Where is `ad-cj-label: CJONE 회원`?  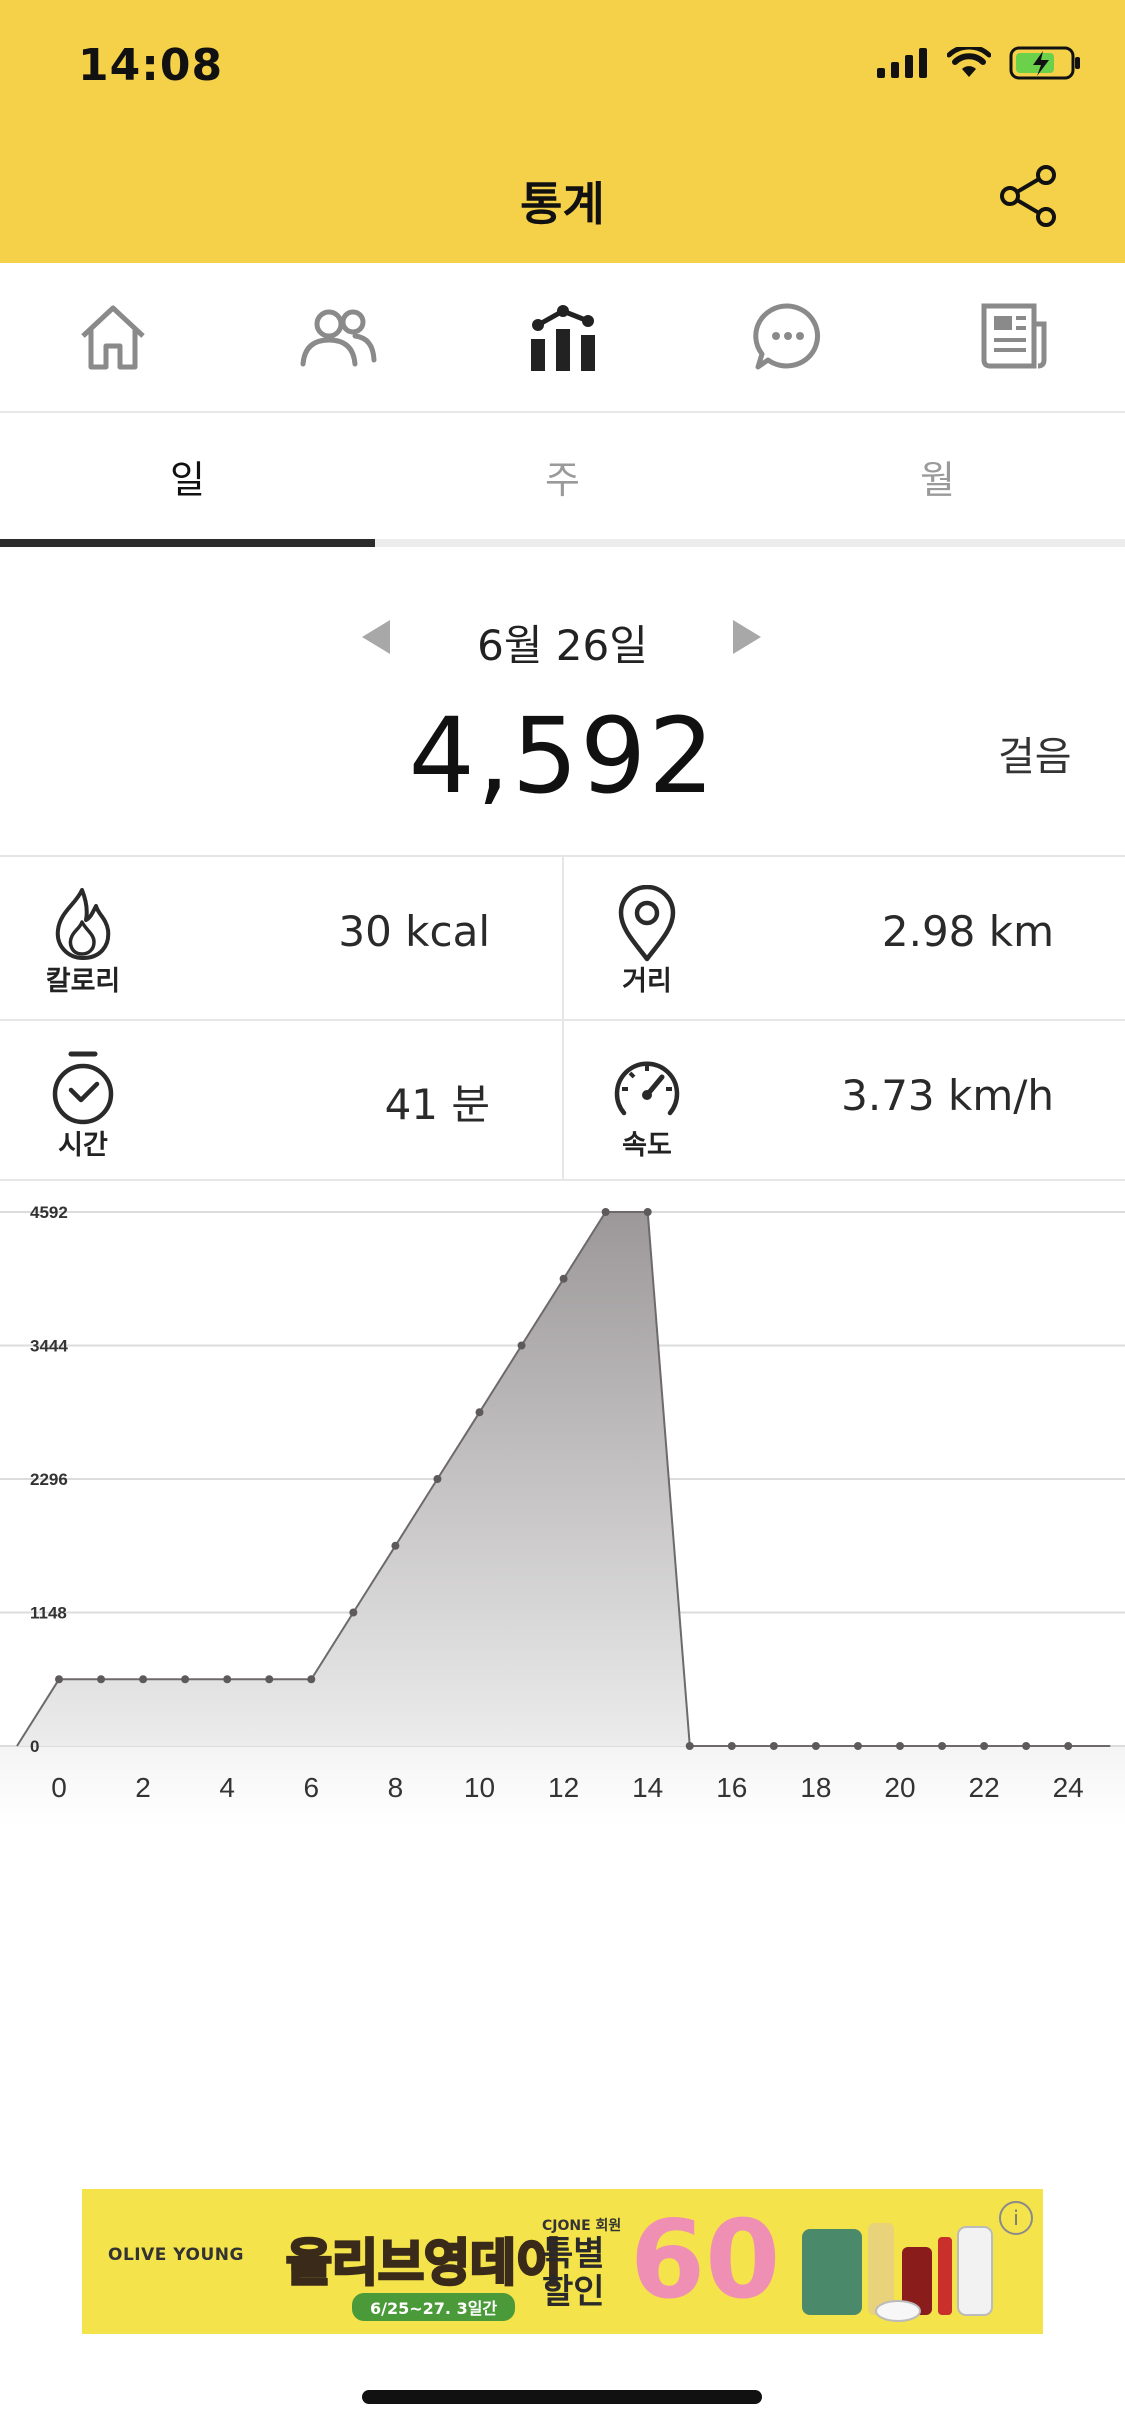
ad-cj-label: CJONE 회원 is located at coordinates (582, 2226).